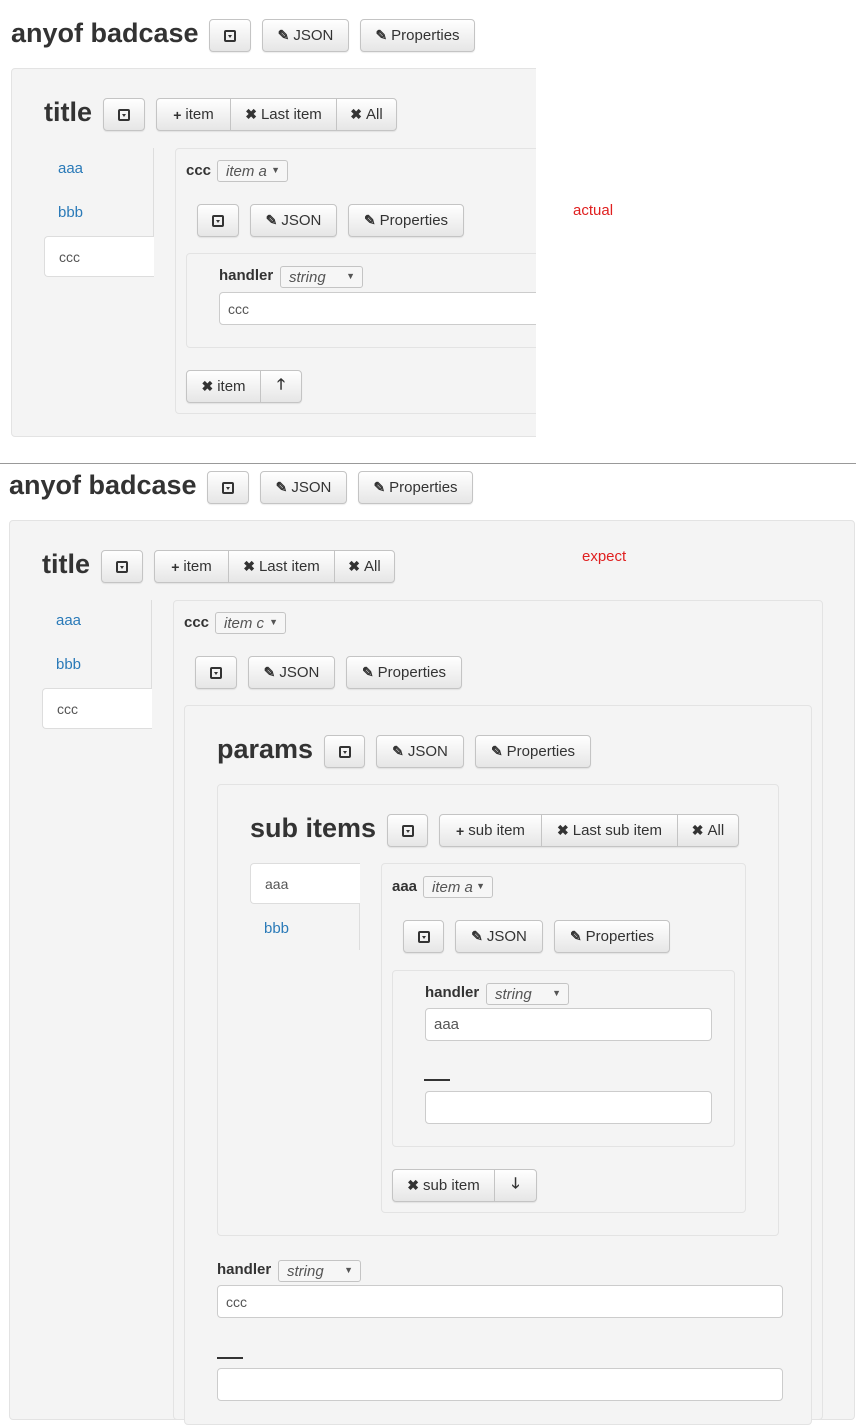  Describe the element at coordinates (224, 386) in the screenshot. I see `delete-item-button: ✖ item` at that location.